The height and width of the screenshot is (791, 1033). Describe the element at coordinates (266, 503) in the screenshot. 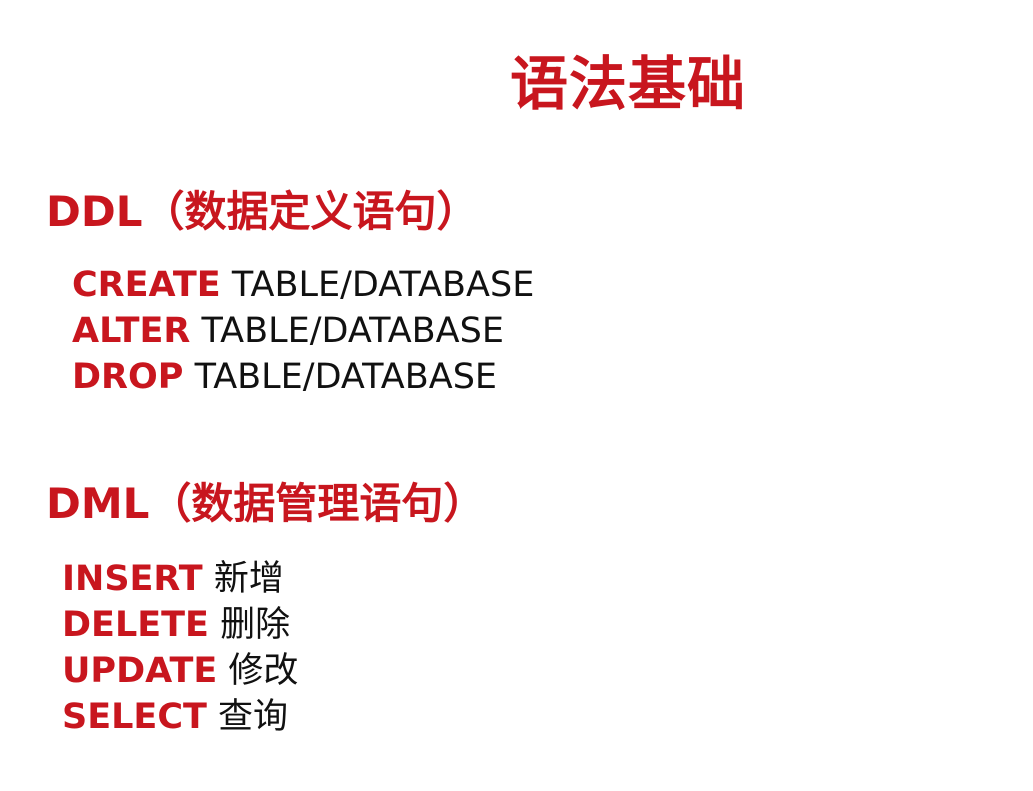

I see `dml-heading: DML（数据管理语句）` at that location.